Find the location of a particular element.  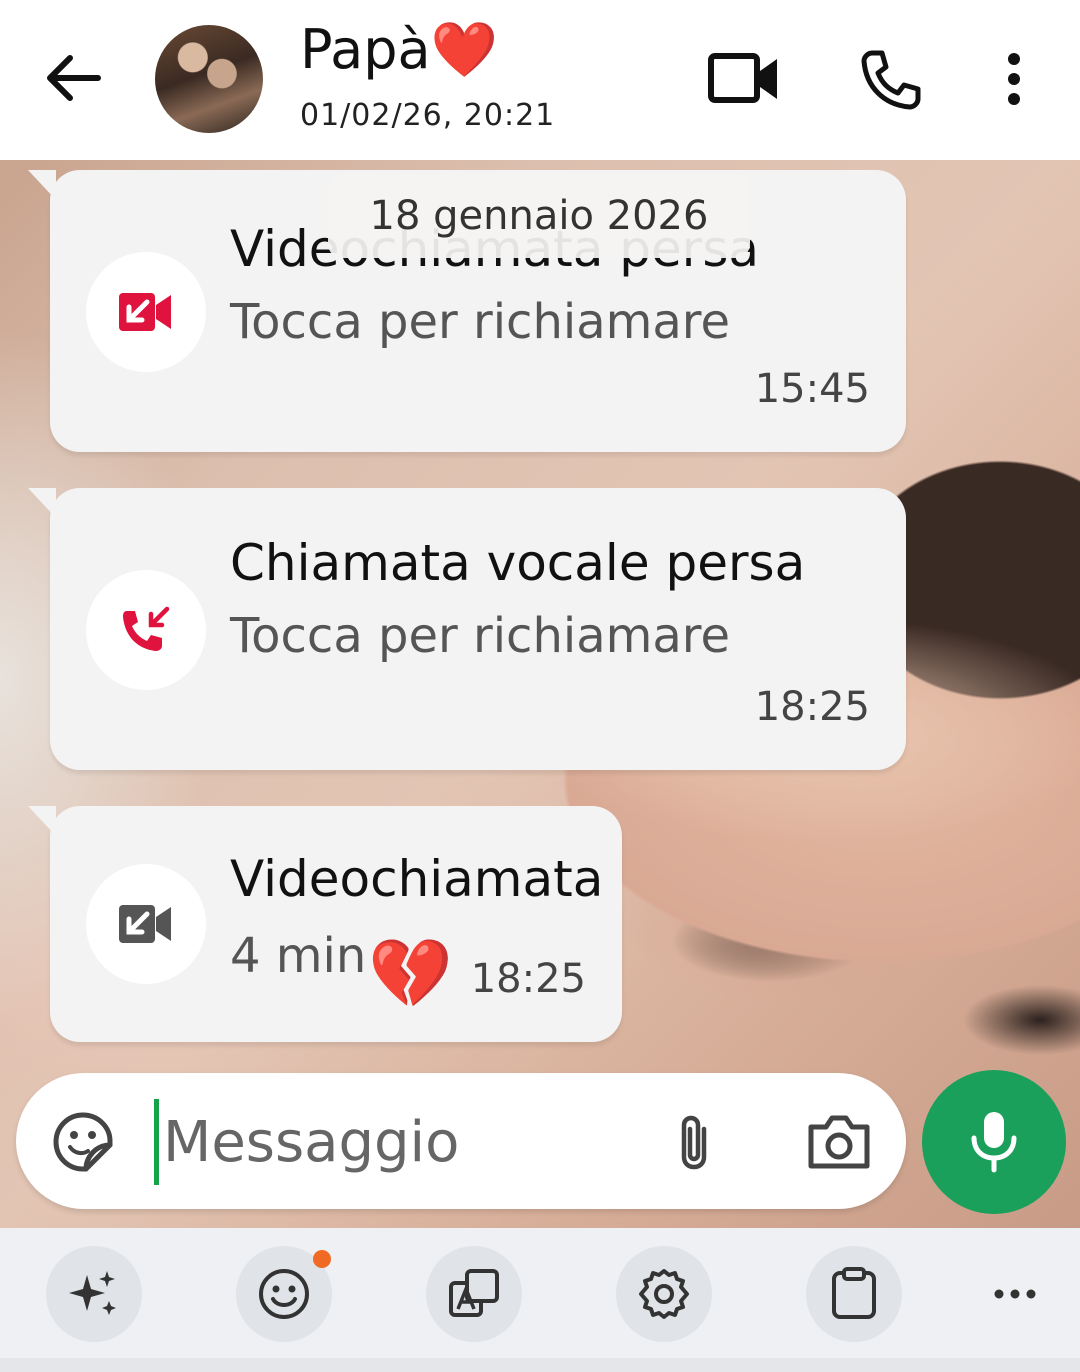

mic-button is located at coordinates (994, 1142).